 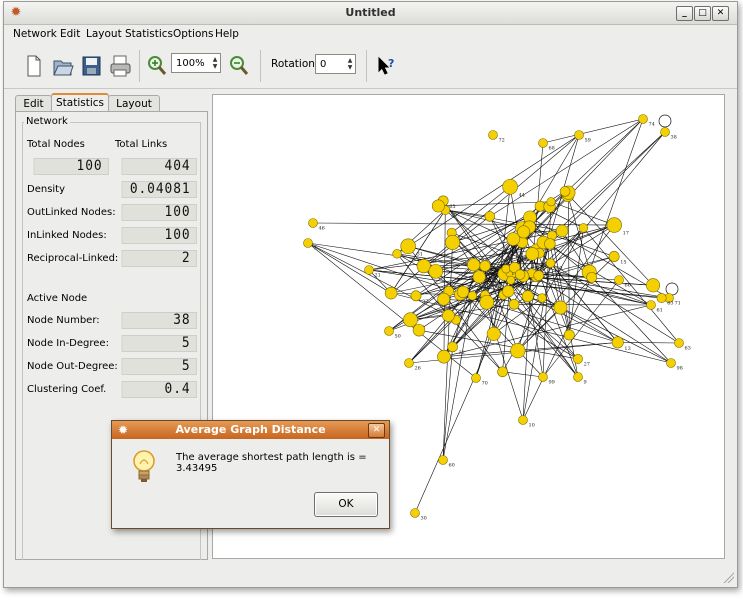 I want to click on save-icon, so click(x=91, y=66).